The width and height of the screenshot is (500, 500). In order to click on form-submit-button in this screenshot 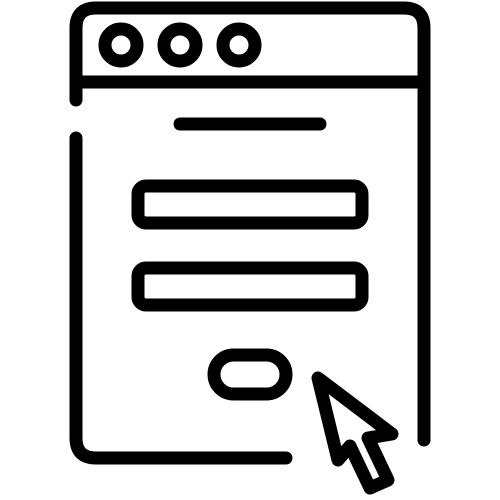, I will do `click(250, 374)`.